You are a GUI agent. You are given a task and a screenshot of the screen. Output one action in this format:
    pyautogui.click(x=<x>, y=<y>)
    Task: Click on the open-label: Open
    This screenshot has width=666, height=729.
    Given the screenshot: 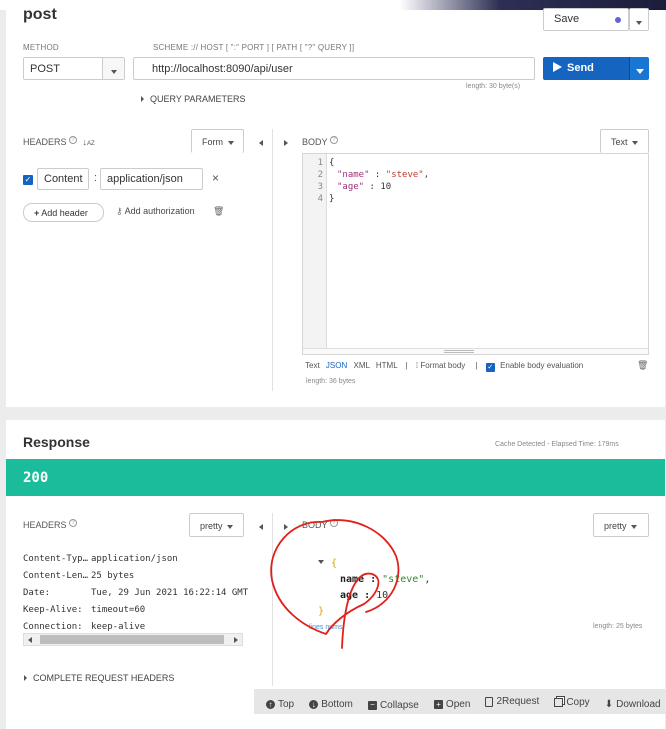 What is the action you would take?
    pyautogui.click(x=458, y=704)
    